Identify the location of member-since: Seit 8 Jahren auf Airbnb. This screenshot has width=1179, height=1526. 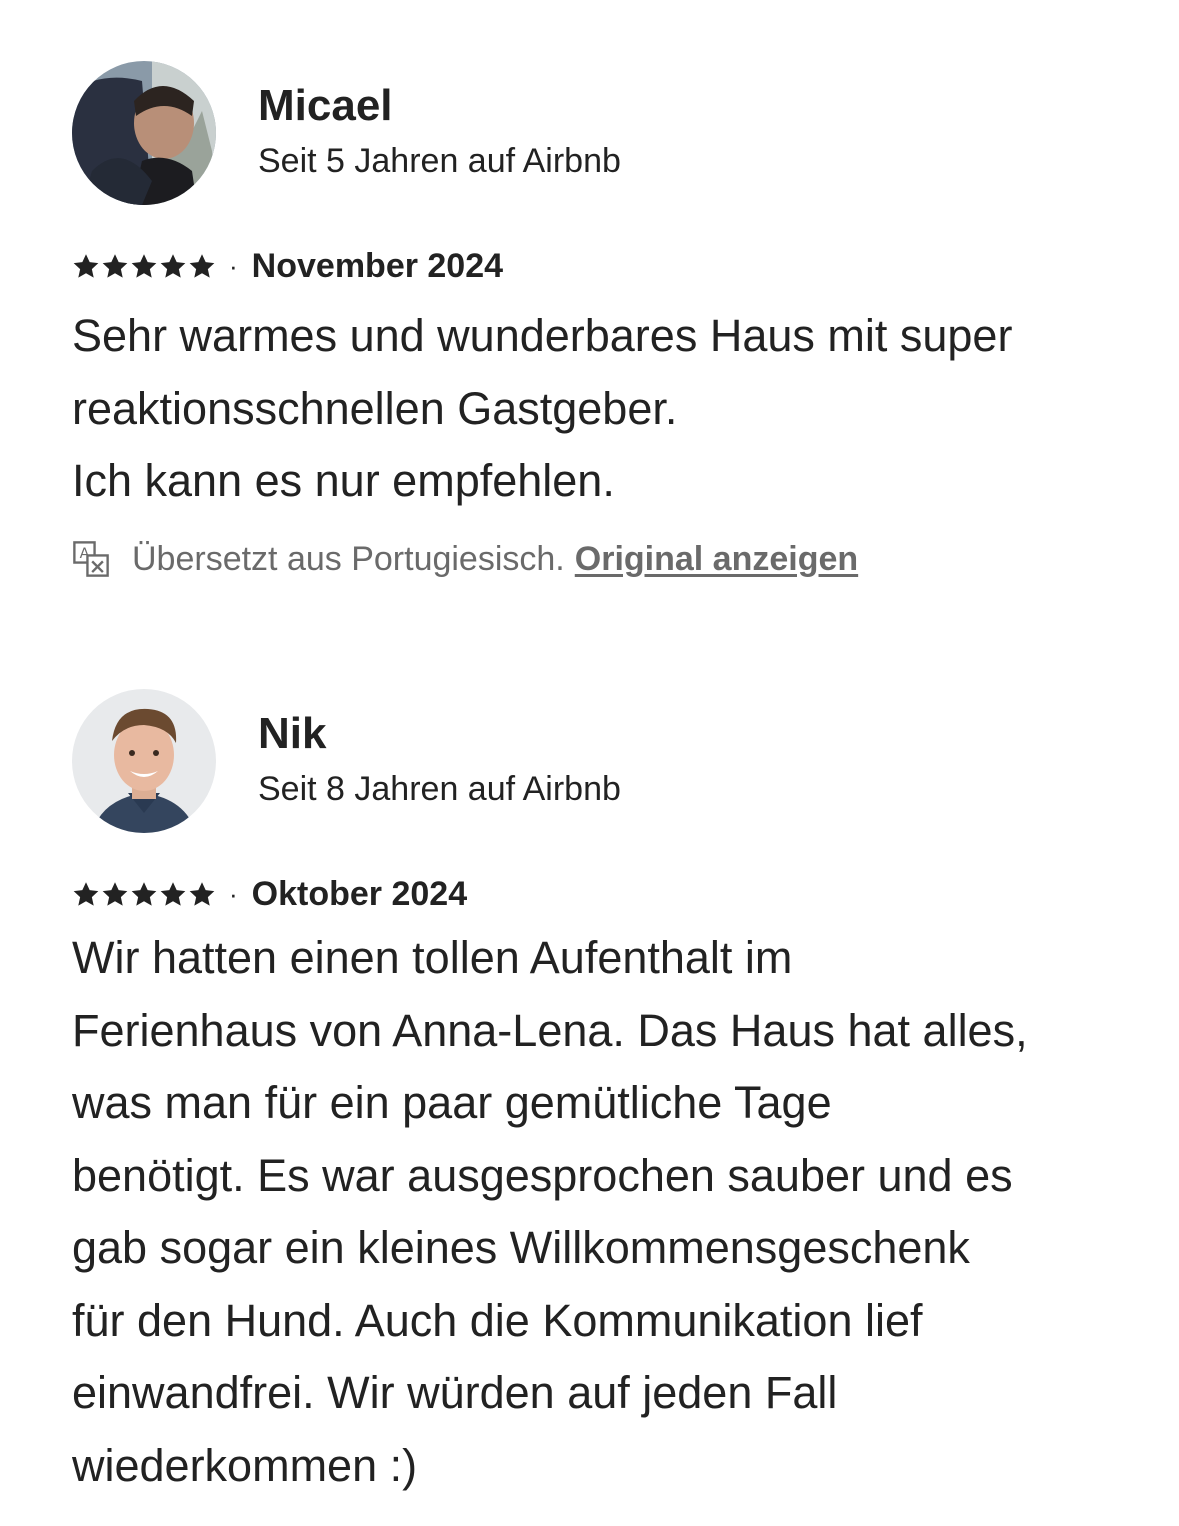
(439, 789).